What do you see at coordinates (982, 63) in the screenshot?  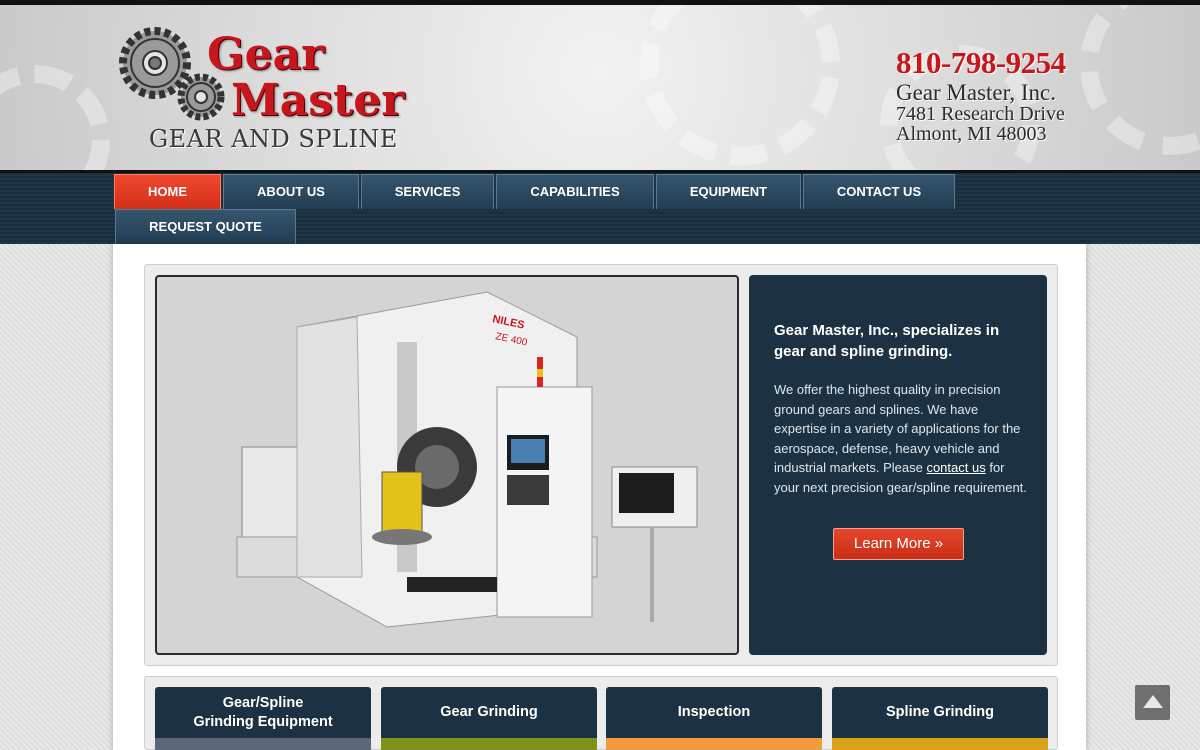 I see `phone-number: 810-798-9254` at bounding box center [982, 63].